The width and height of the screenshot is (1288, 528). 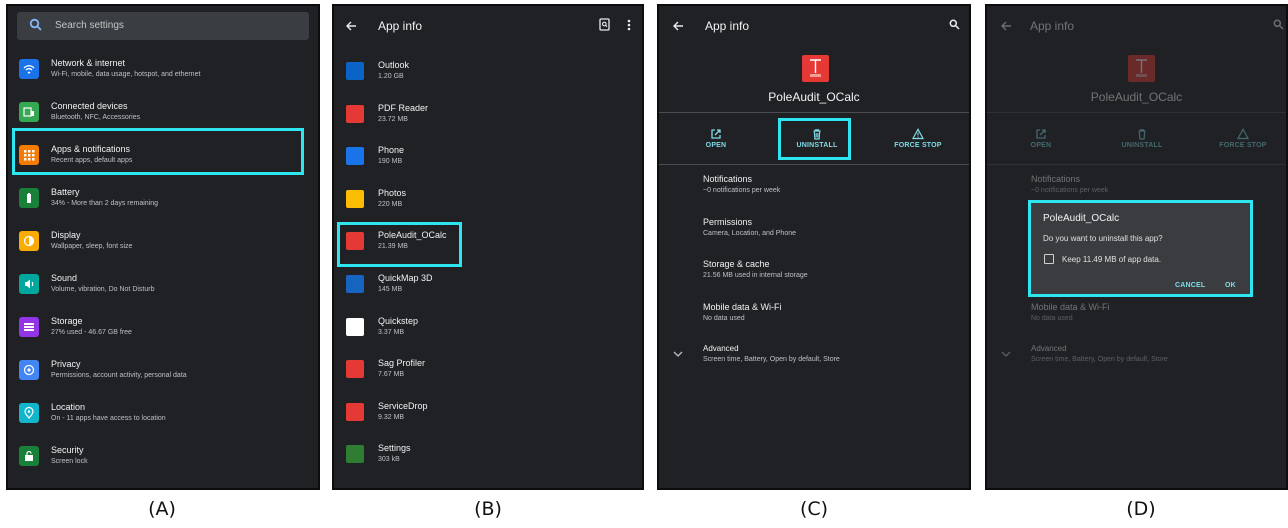 I want to click on app-item-outlook: Outlook 1.20 GB, so click(x=488, y=71).